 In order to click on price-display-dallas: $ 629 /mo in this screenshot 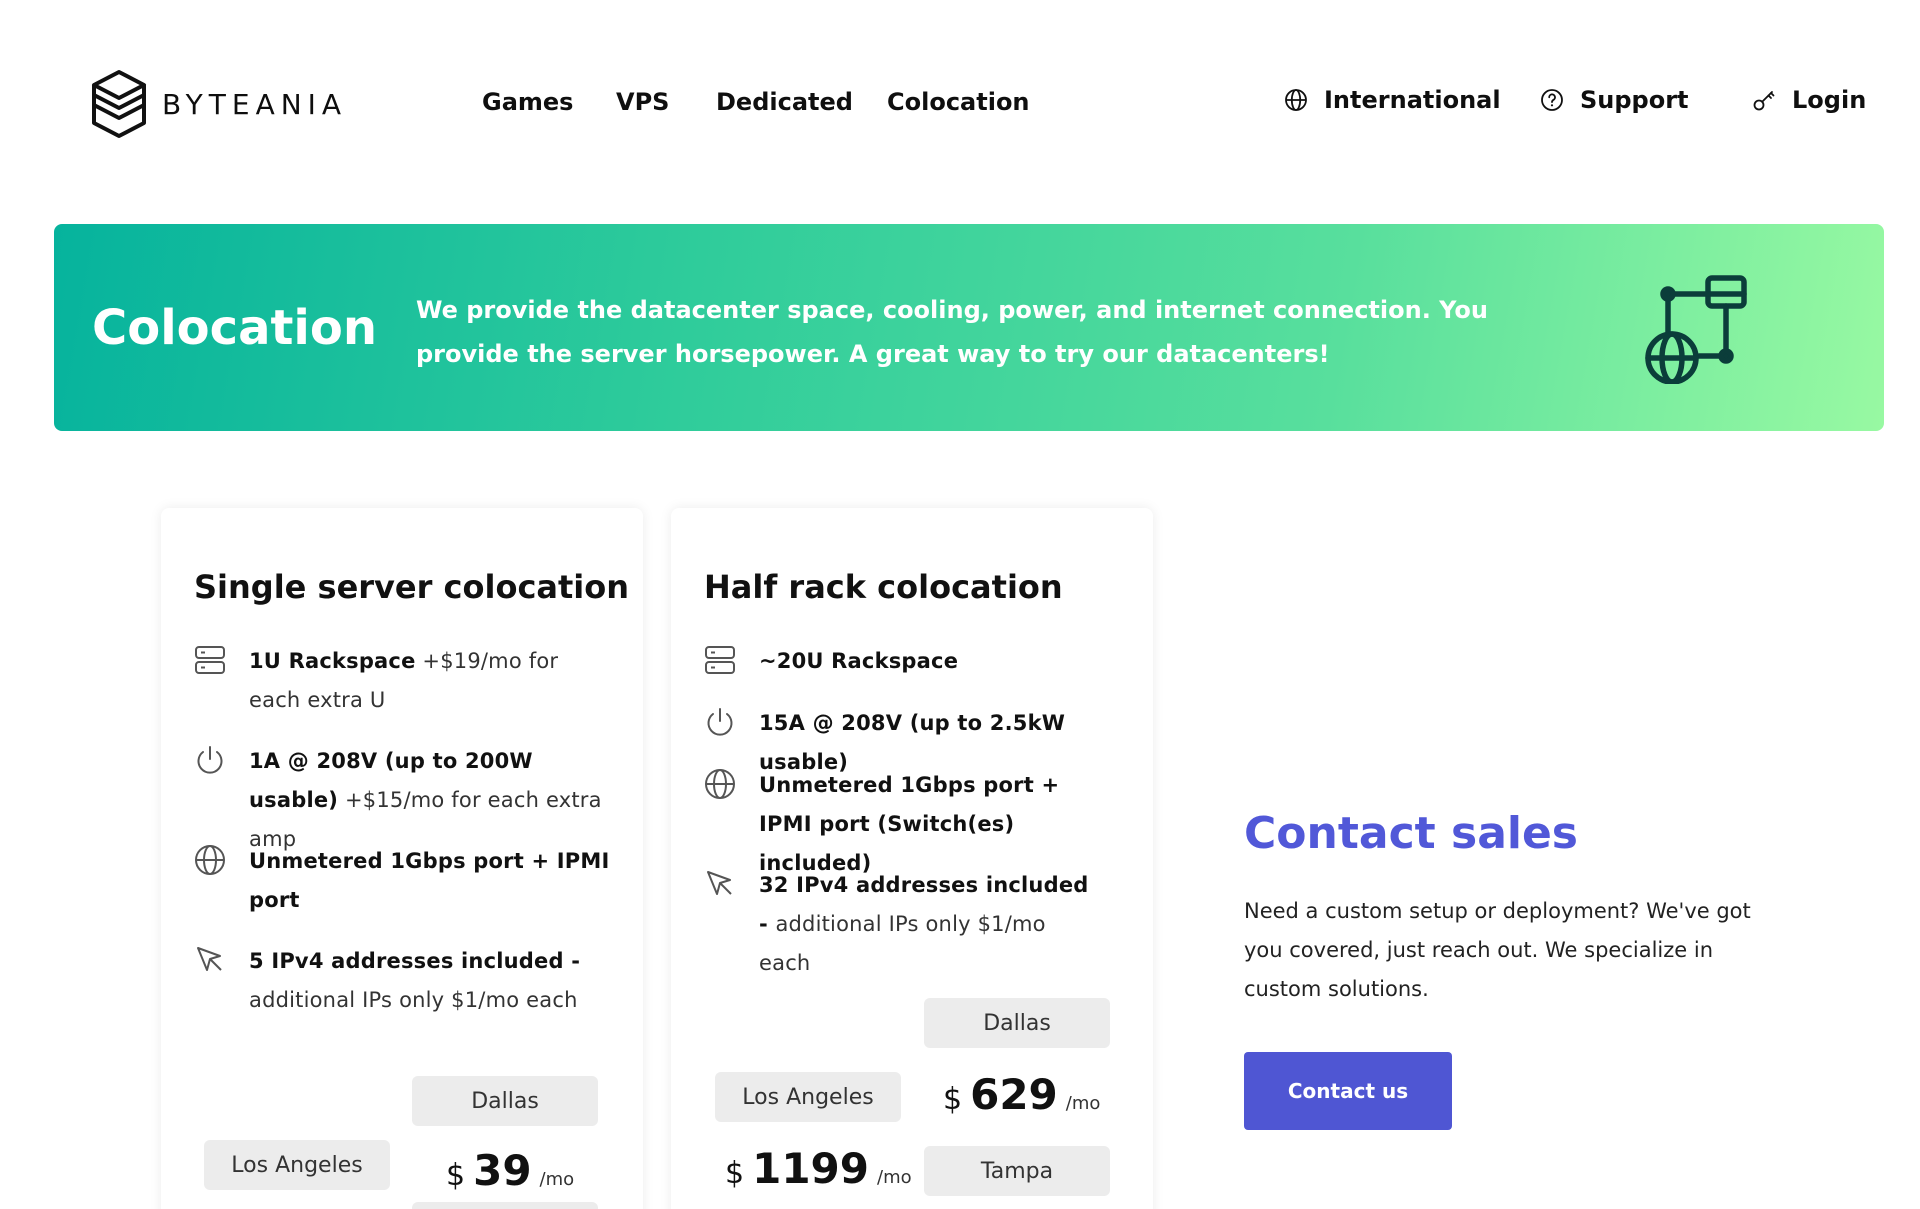, I will do `click(1021, 1094)`.